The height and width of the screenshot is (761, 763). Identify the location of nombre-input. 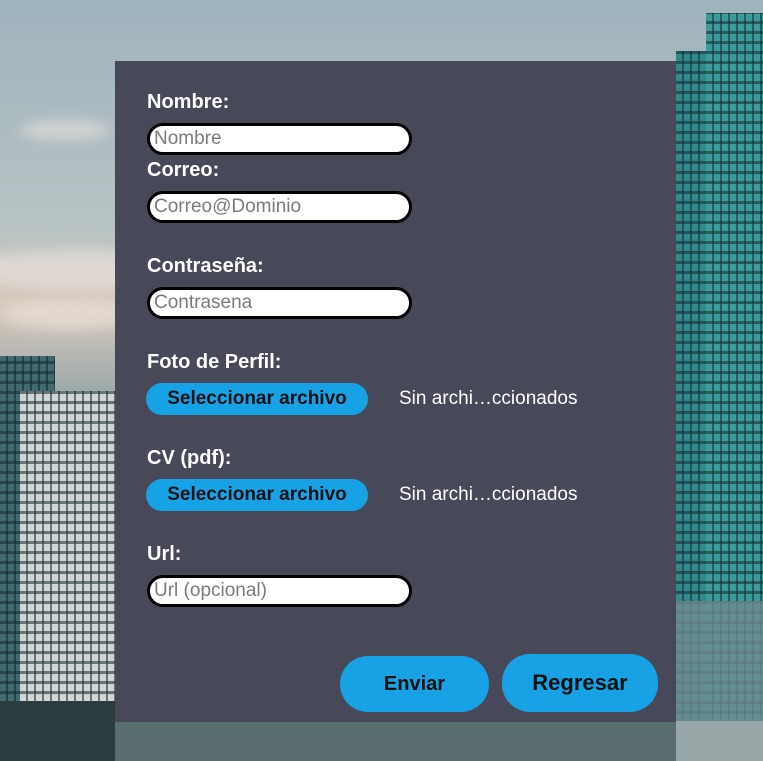
(279, 139).